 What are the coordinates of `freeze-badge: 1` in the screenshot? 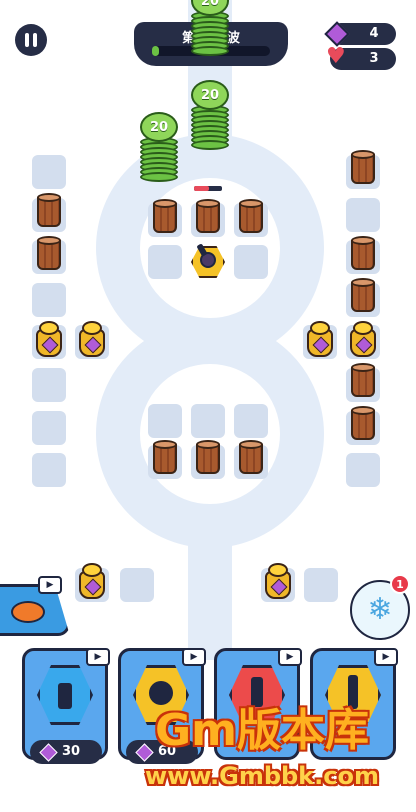 It's located at (400, 584).